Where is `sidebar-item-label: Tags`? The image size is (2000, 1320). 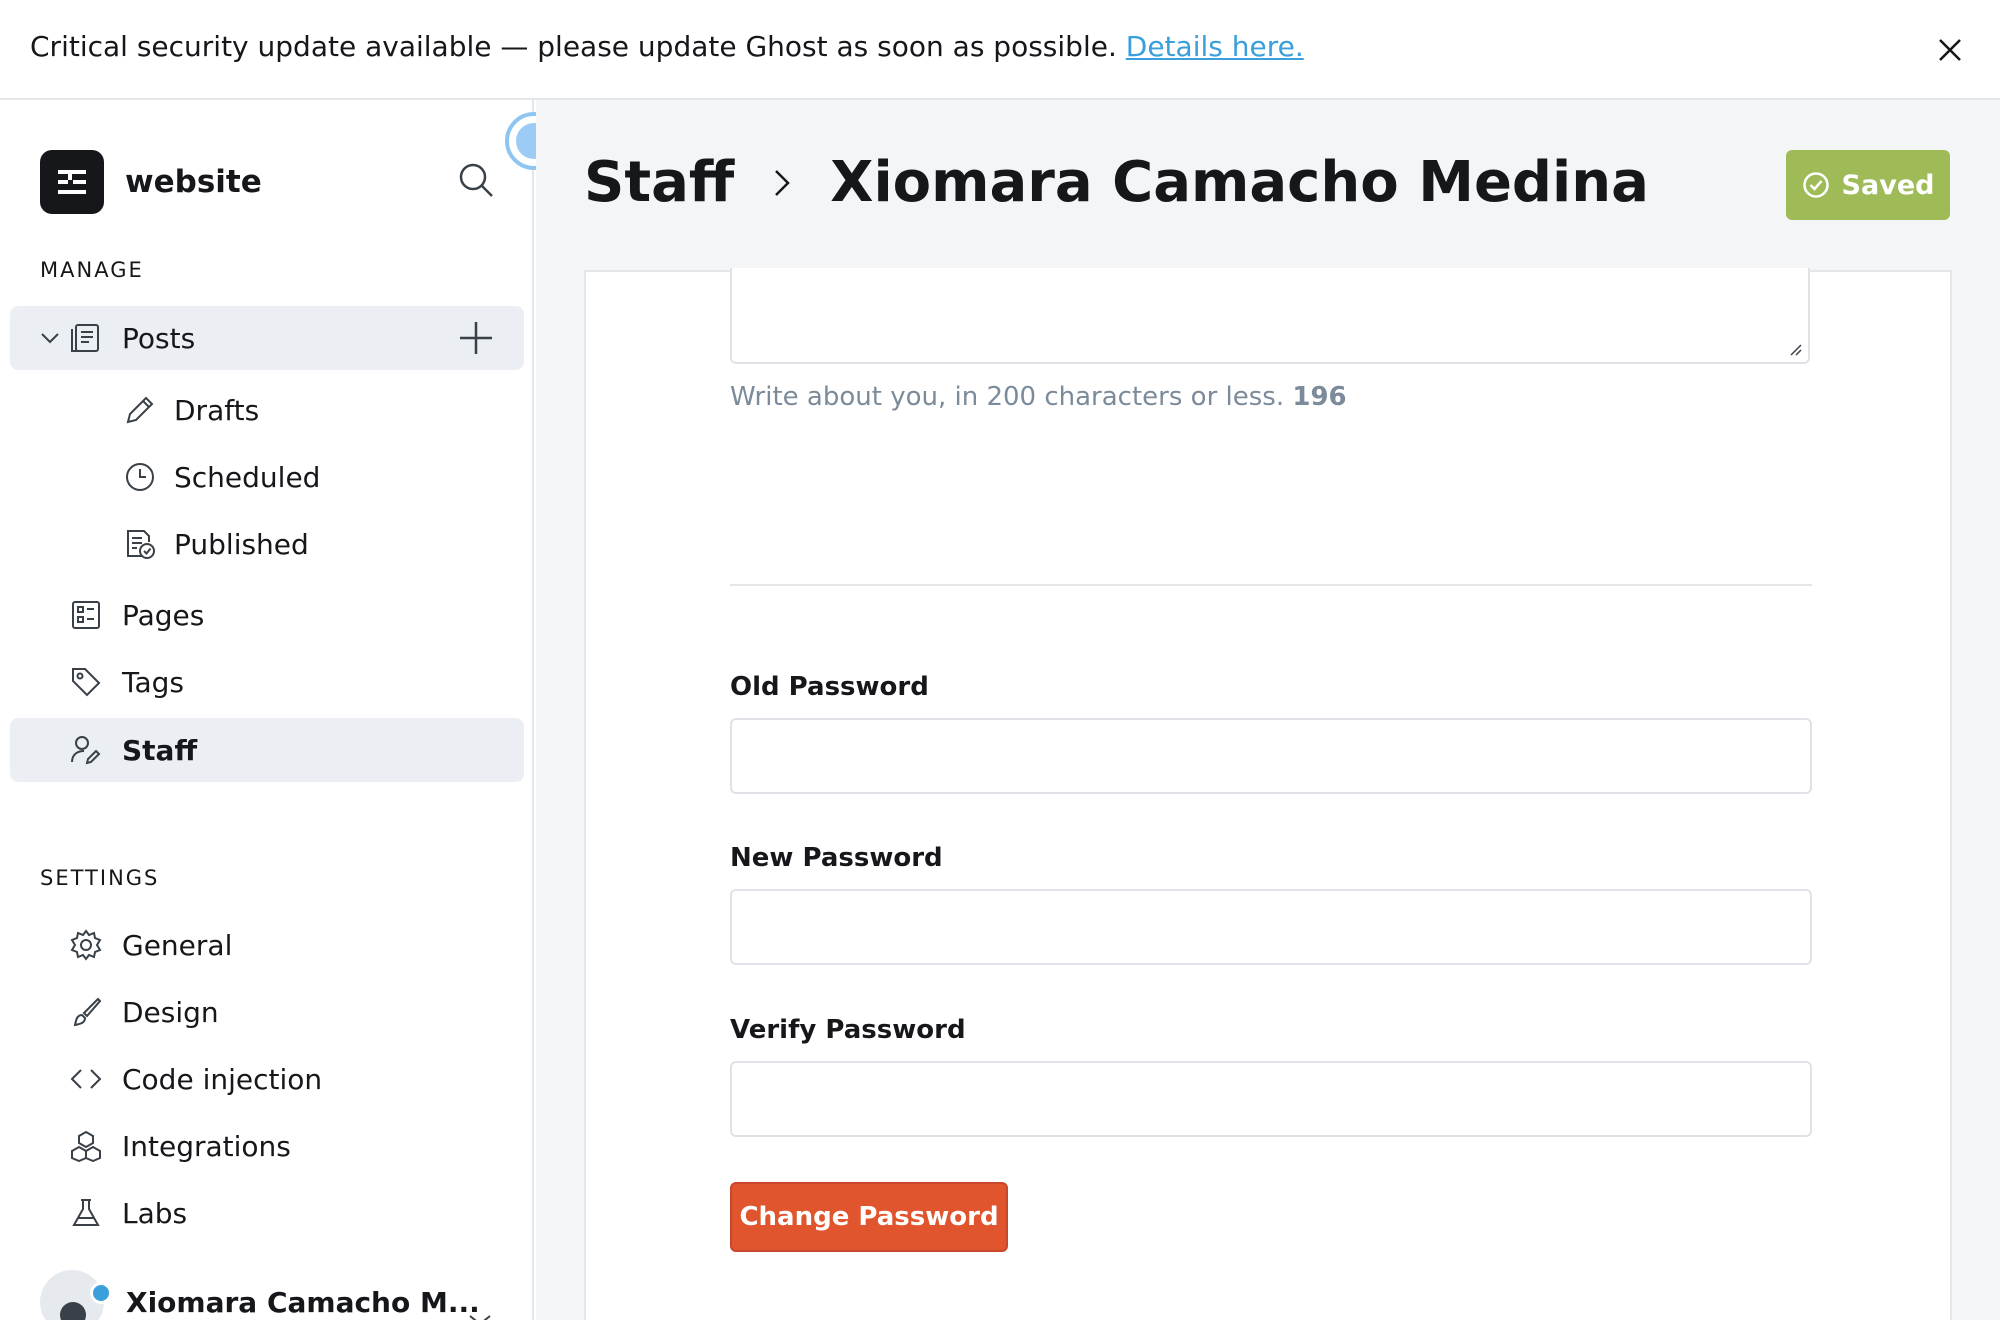
sidebar-item-label: Tags is located at coordinates (153, 682).